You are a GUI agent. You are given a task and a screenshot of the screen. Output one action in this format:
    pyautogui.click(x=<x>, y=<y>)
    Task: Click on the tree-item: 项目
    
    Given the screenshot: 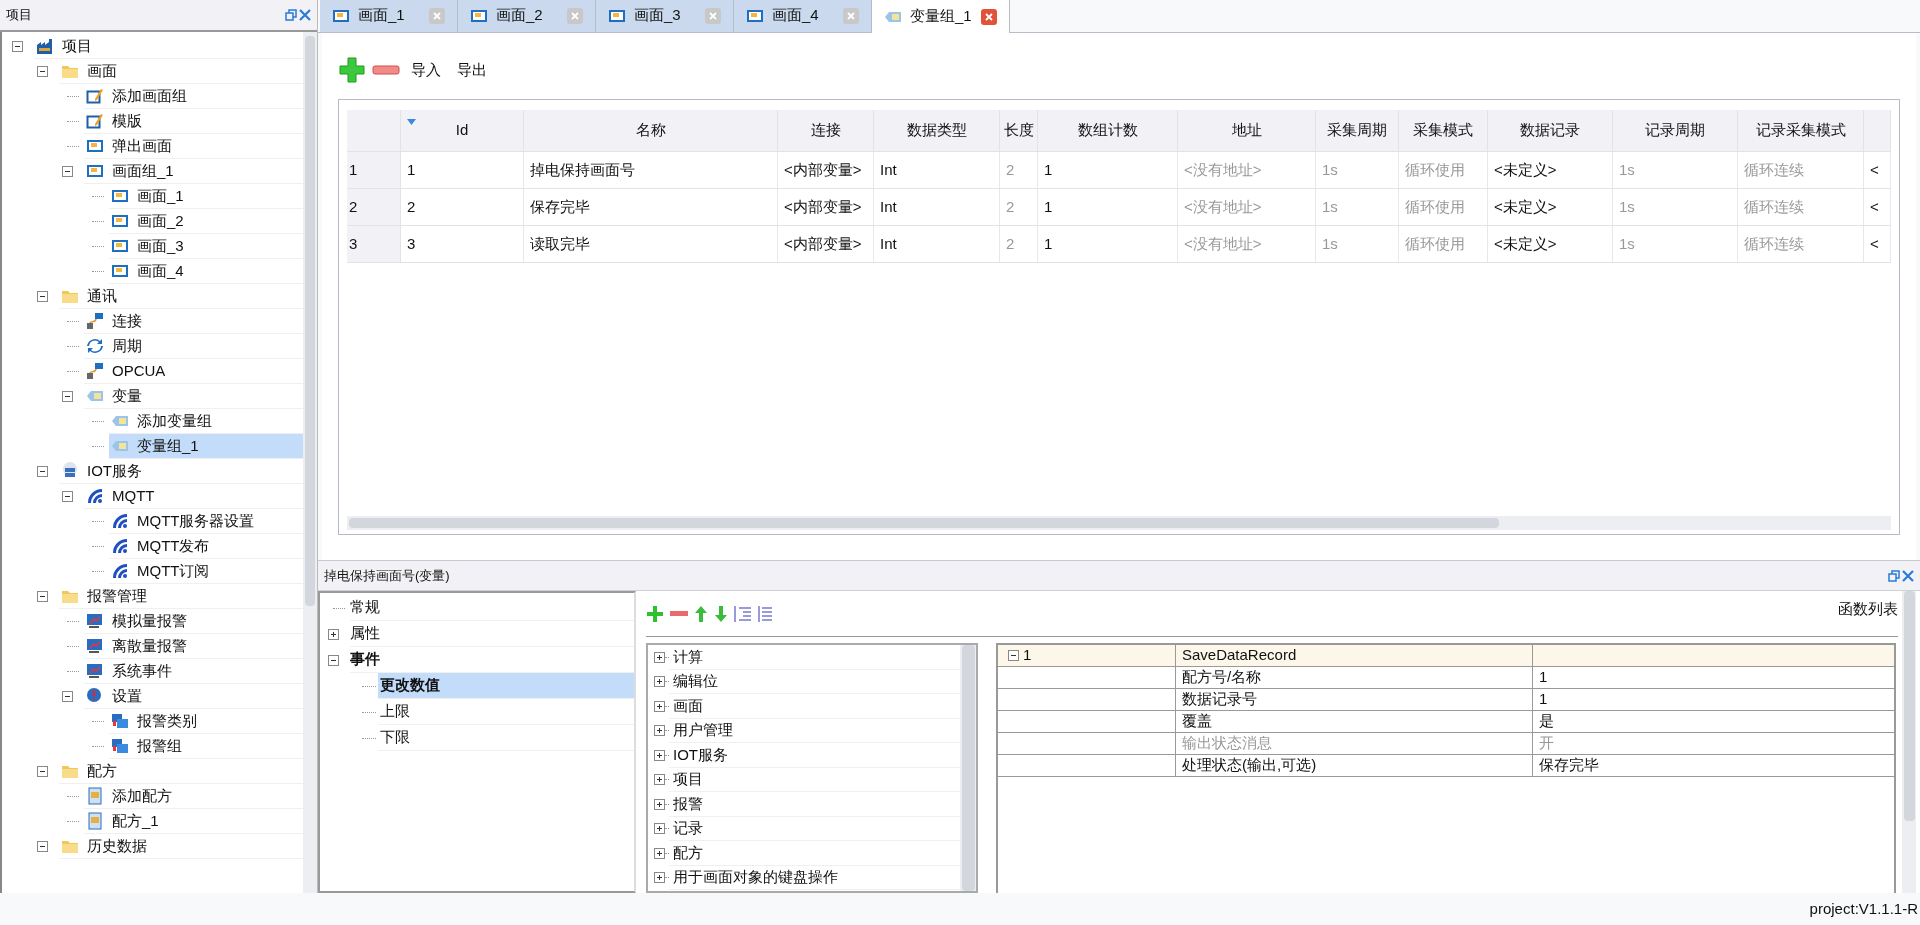 What is the action you would take?
    pyautogui.click(x=168, y=46)
    